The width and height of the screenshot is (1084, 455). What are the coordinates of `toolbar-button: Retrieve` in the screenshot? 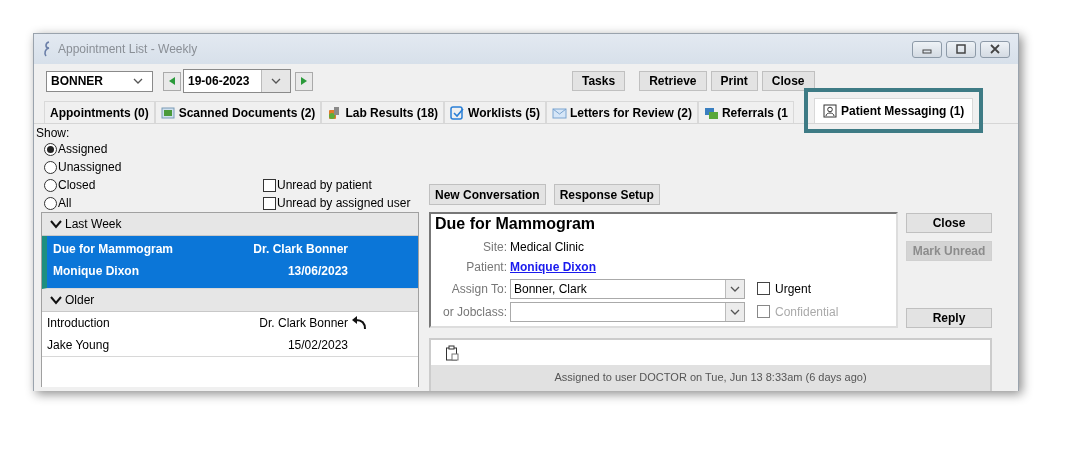 It's located at (673, 81).